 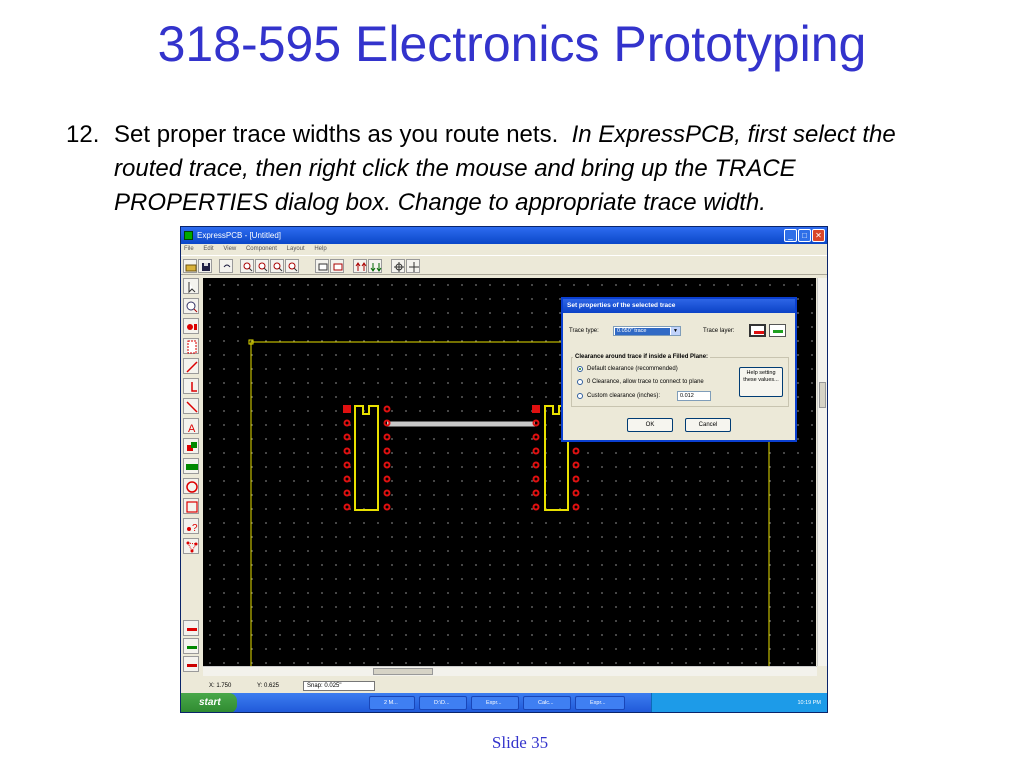 I want to click on corner-trace-icon, so click(x=191, y=386).